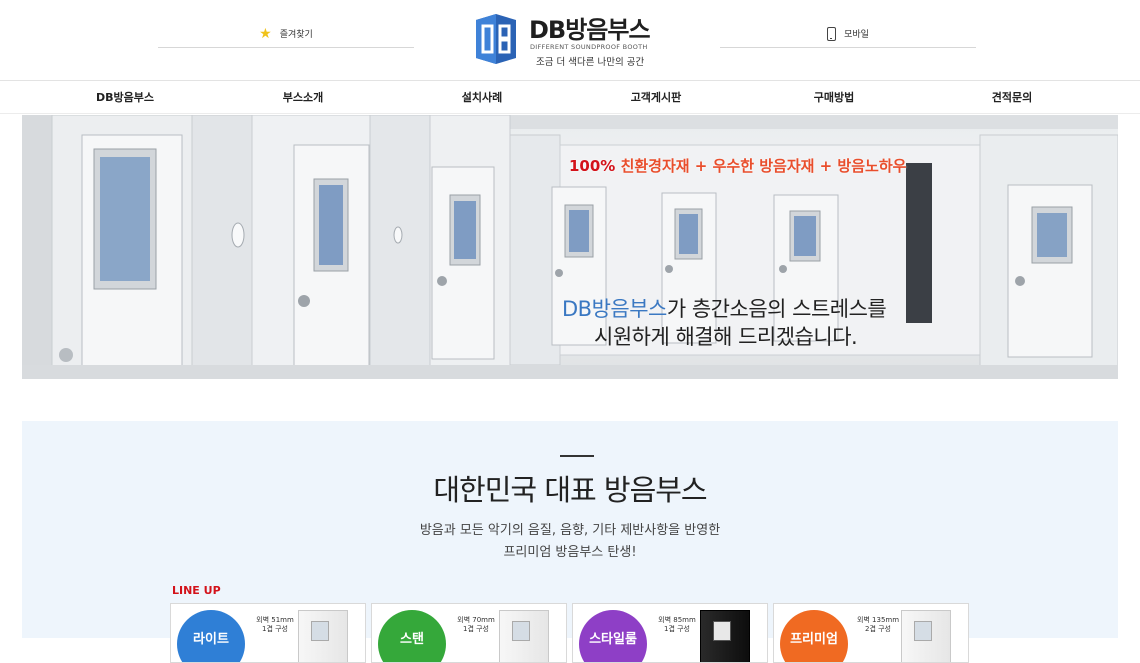  What do you see at coordinates (265, 33) in the screenshot?
I see `star-icon: ★` at bounding box center [265, 33].